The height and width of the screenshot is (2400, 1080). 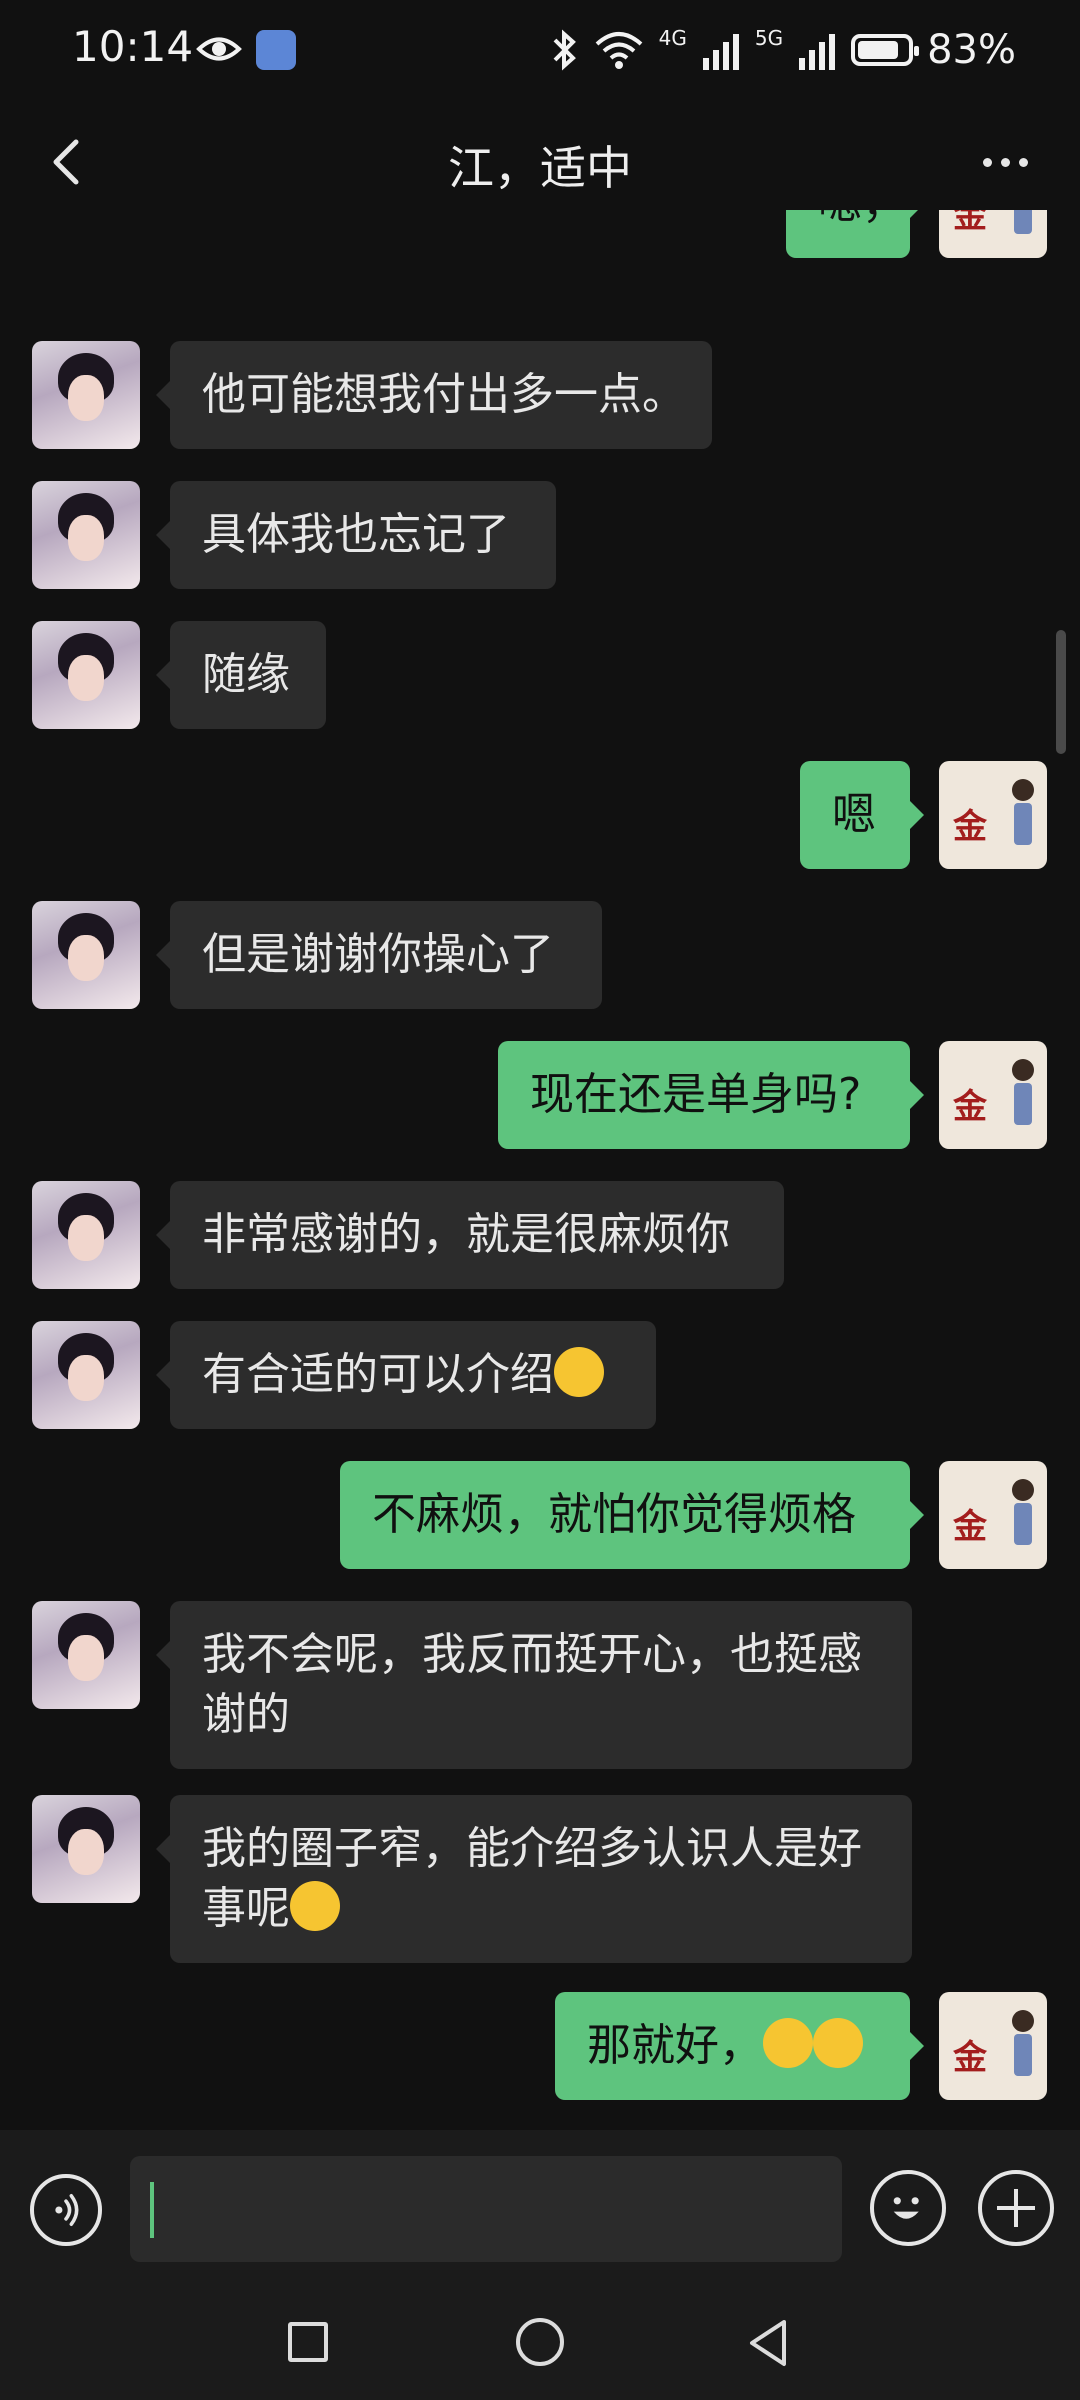 I want to click on bluetooth-icon, so click(x=564, y=50).